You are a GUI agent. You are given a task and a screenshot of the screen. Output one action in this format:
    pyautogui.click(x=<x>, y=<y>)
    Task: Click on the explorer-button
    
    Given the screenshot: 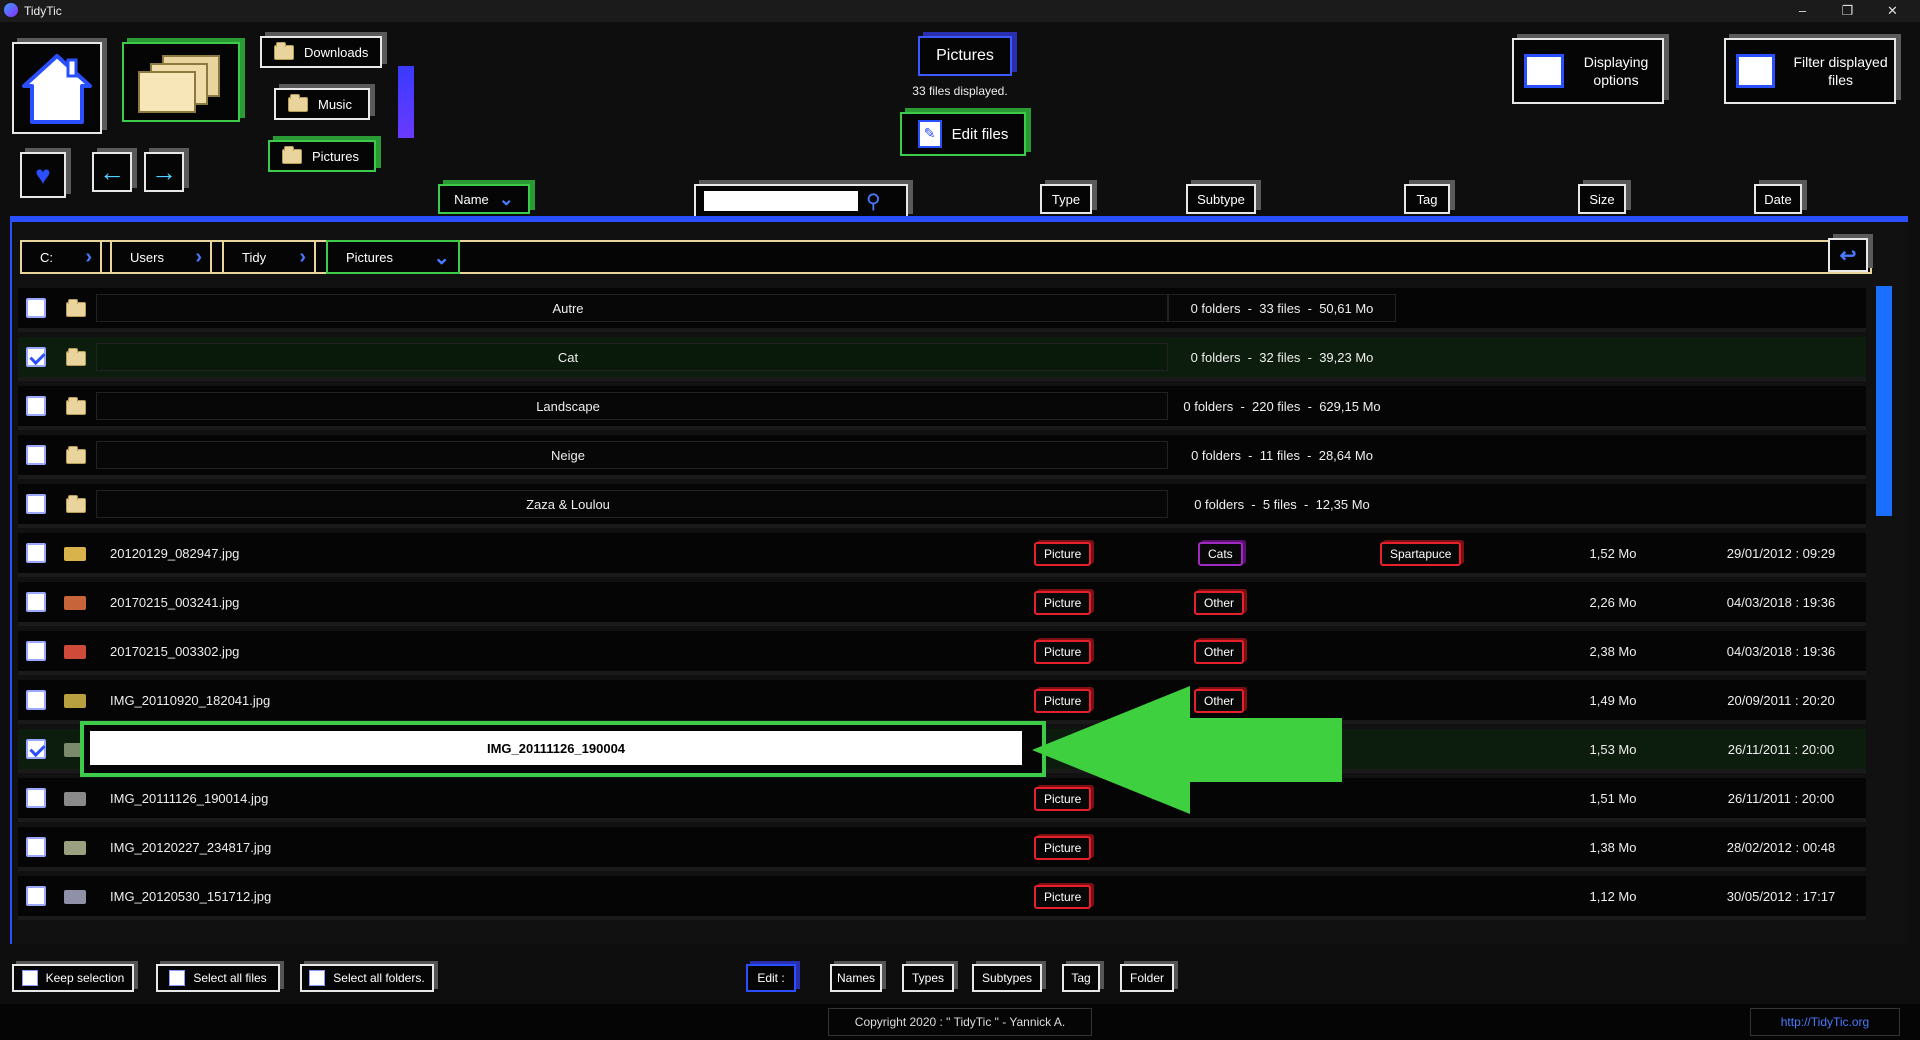 What is the action you would take?
    pyautogui.click(x=181, y=82)
    